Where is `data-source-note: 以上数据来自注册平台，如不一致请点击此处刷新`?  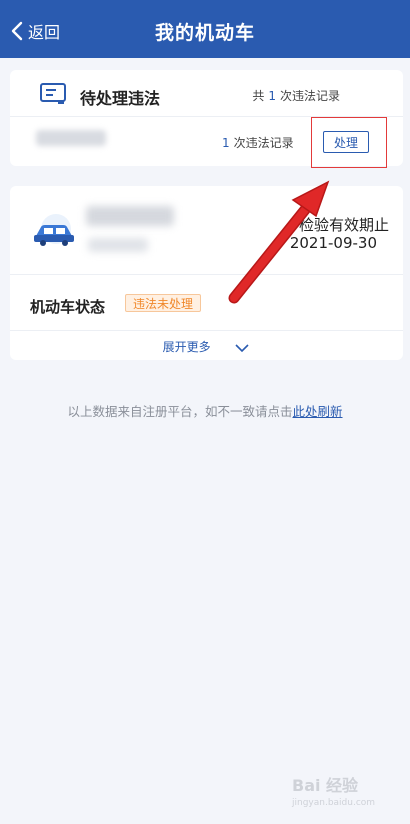 data-source-note: 以上数据来自注册平台，如不一致请点击此处刷新 is located at coordinates (205, 411).